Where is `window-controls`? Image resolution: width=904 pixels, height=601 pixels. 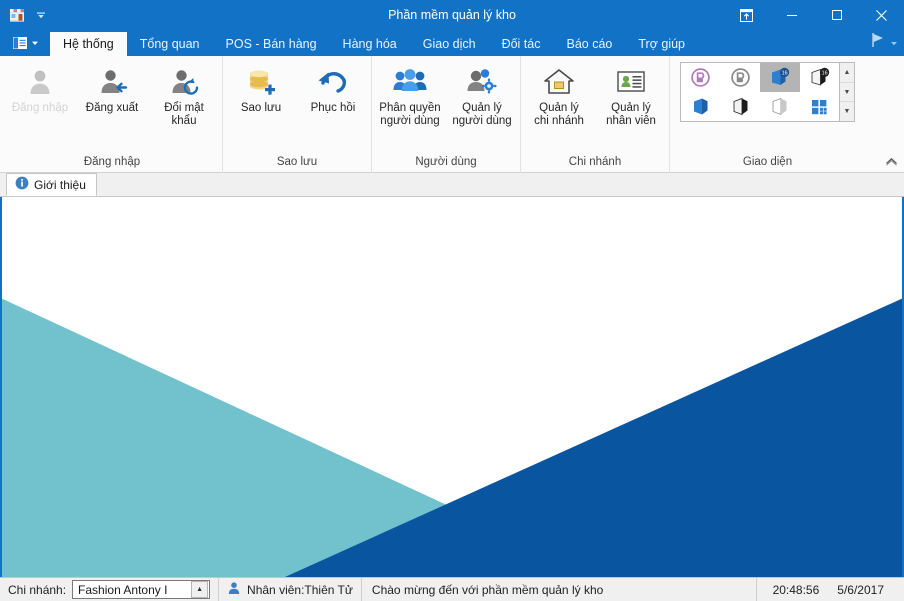 window-controls is located at coordinates (814, 15).